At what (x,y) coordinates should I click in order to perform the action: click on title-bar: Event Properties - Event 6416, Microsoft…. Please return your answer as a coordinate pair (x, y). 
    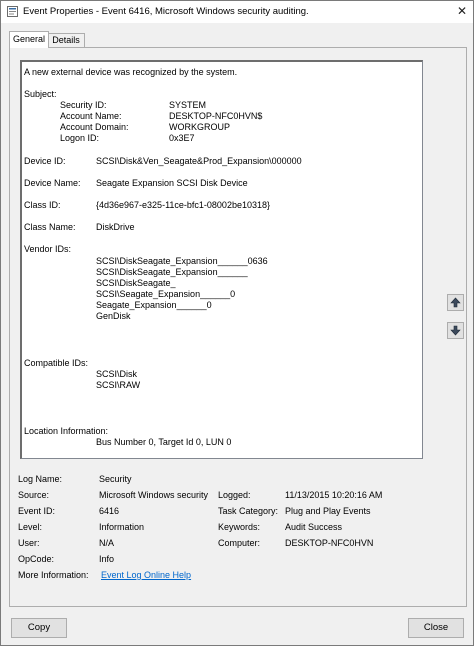
    Looking at the image, I should click on (237, 12).